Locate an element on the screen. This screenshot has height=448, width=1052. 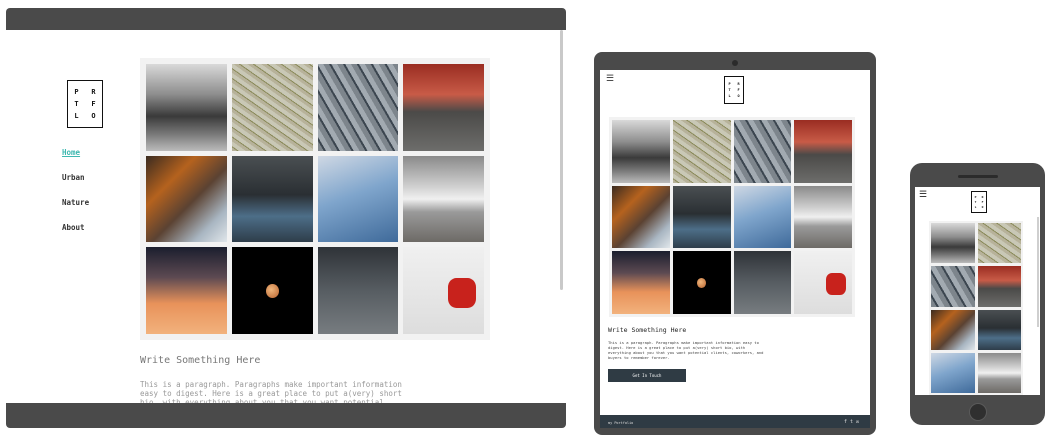
logo-letter: T is located at coordinates (76, 104).